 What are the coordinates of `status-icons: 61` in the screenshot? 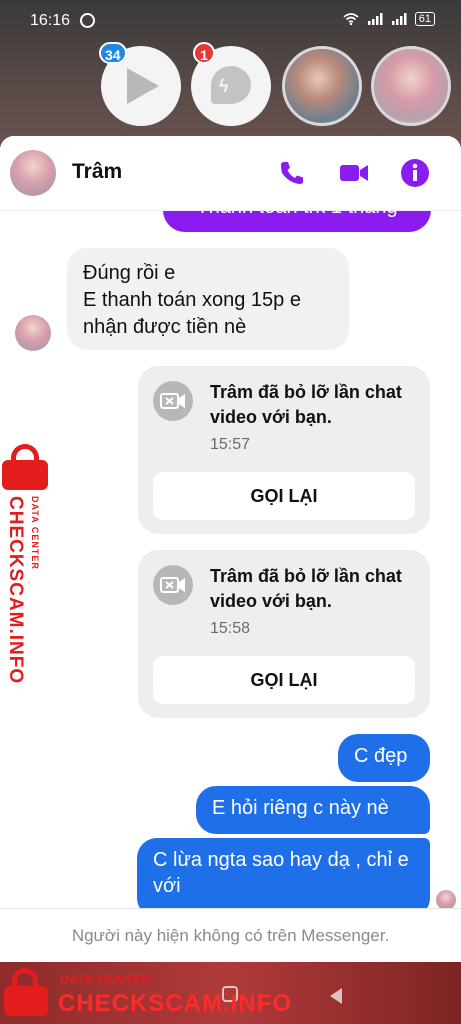 It's located at (389, 19).